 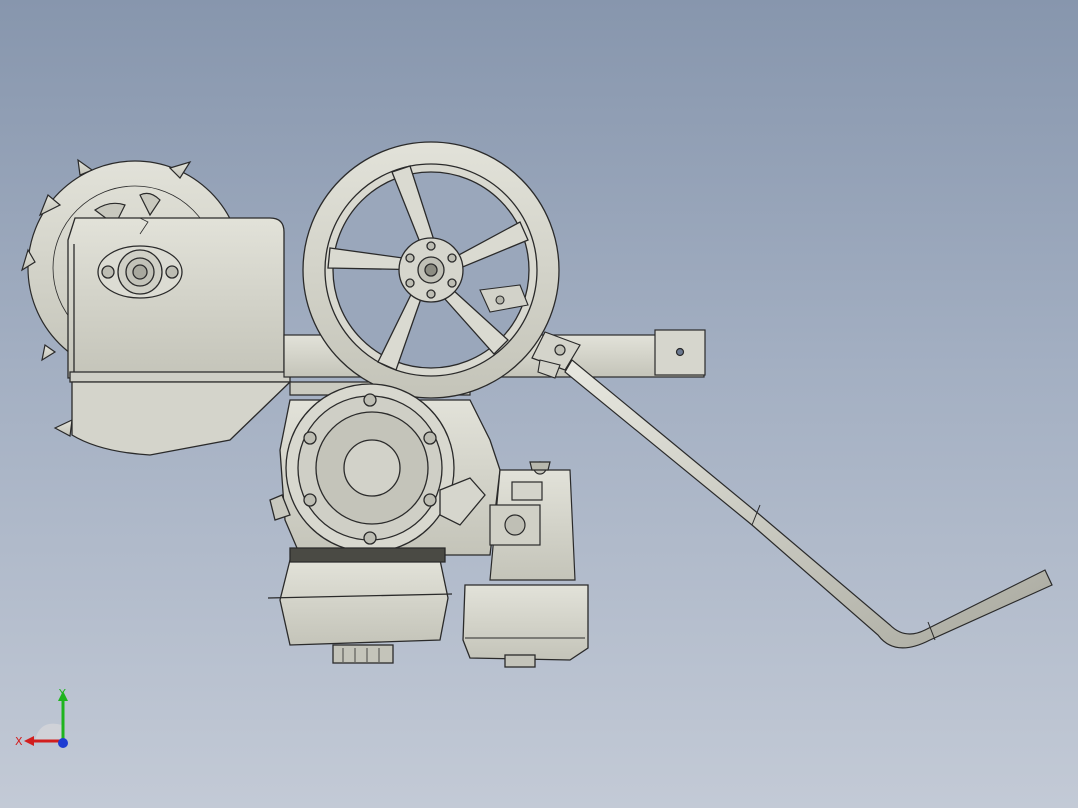 I want to click on coordinate-triad: Y X, so click(x=41, y=717).